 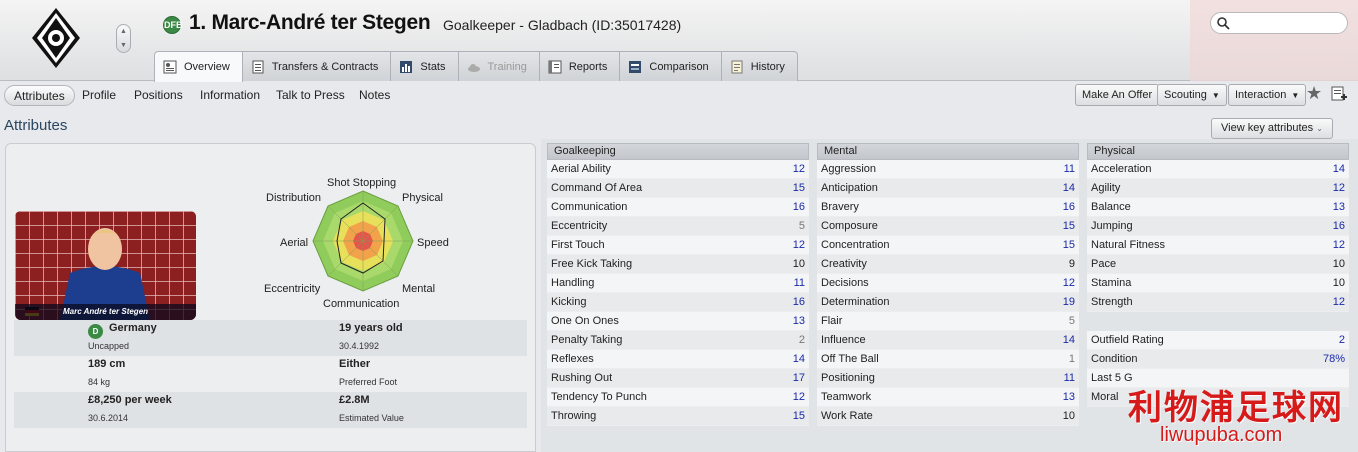 What do you see at coordinates (170, 67) in the screenshot?
I see `profile-card-icon` at bounding box center [170, 67].